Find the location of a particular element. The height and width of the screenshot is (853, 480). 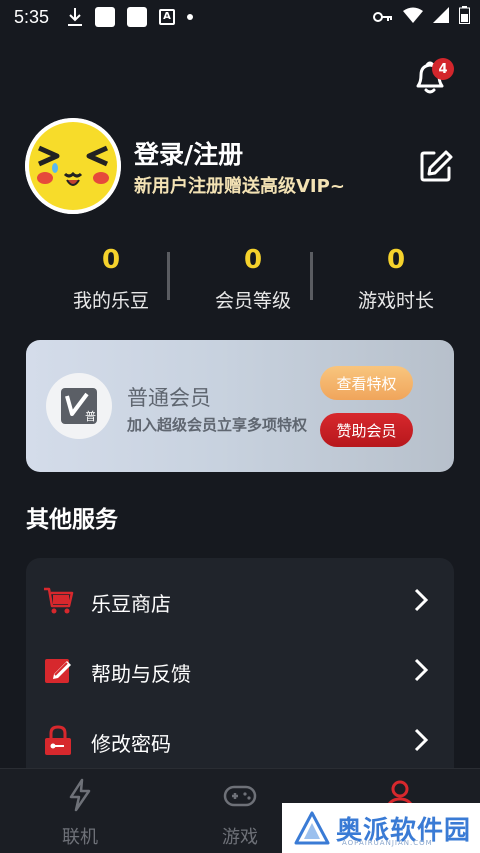

member-card: 普 普通会员 加入超级会员立享多项特权 查看特权 赞助会员 is located at coordinates (240, 406).